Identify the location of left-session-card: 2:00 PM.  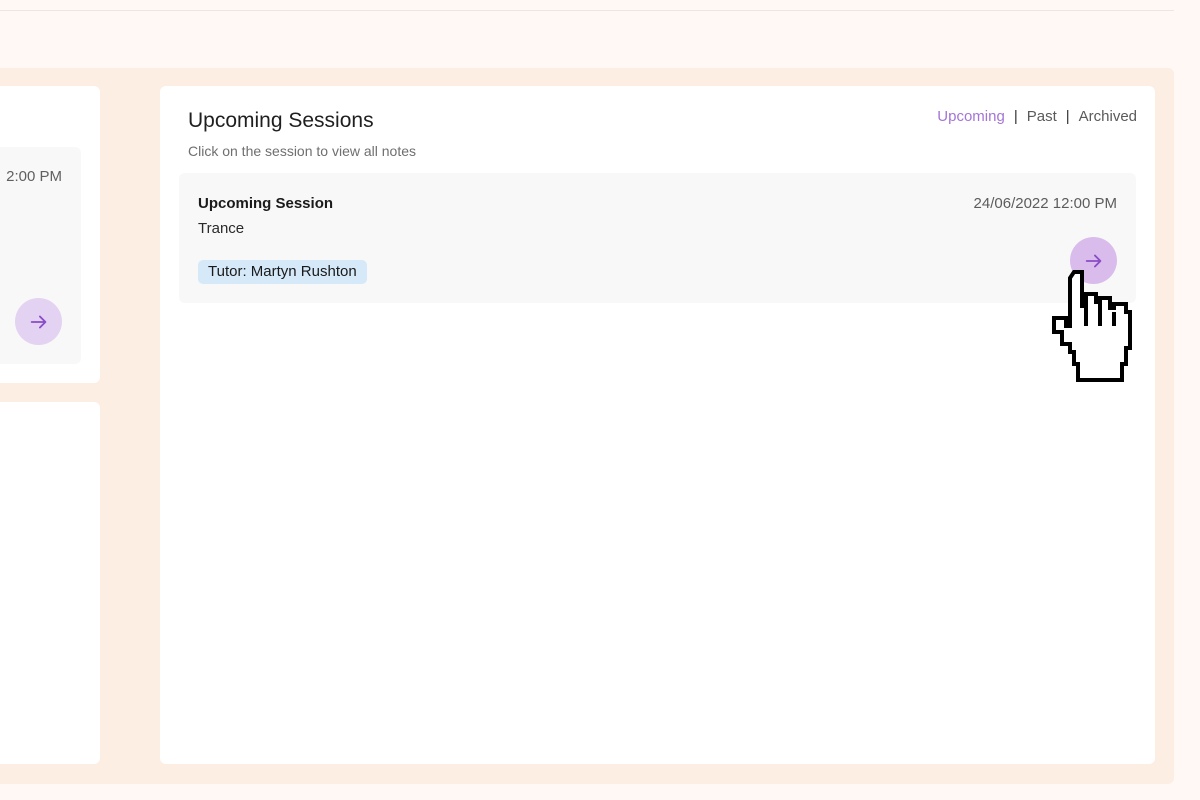
(50, 234).